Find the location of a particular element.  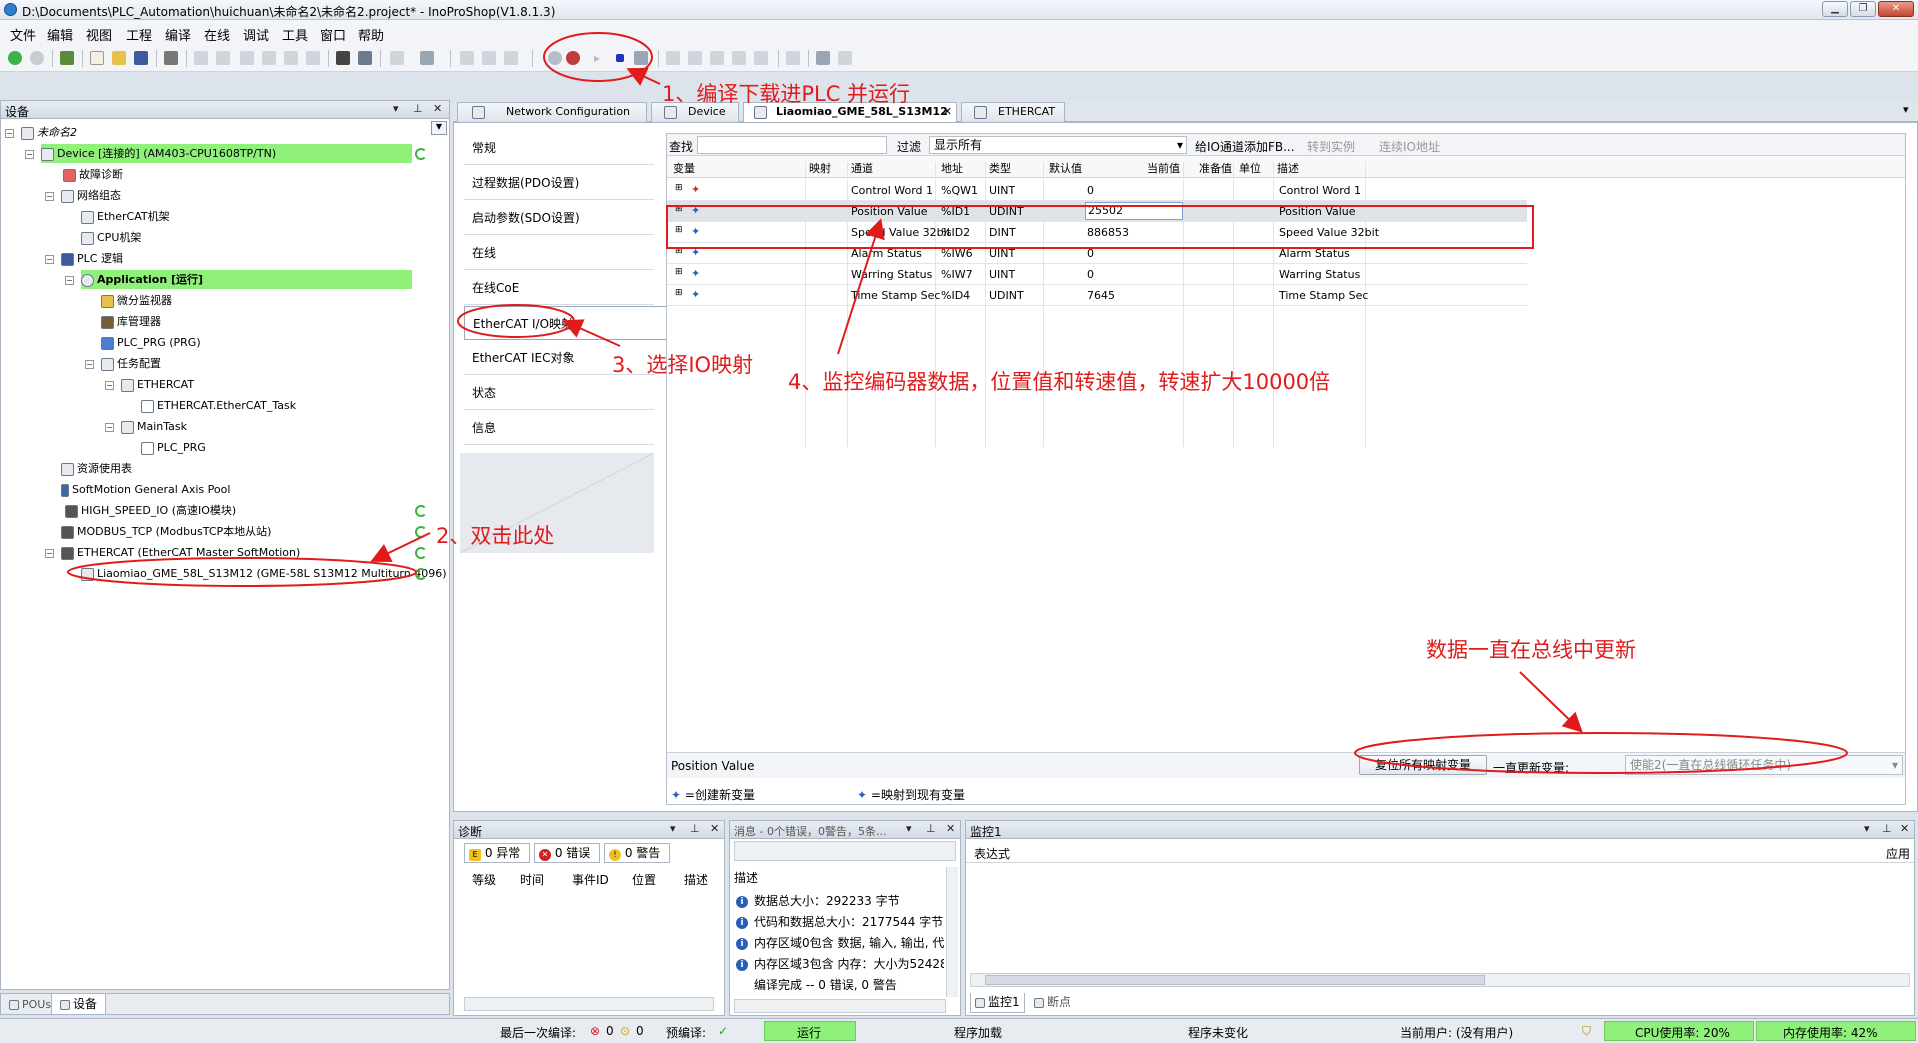

redo-icon is located at coordinates (223, 58).